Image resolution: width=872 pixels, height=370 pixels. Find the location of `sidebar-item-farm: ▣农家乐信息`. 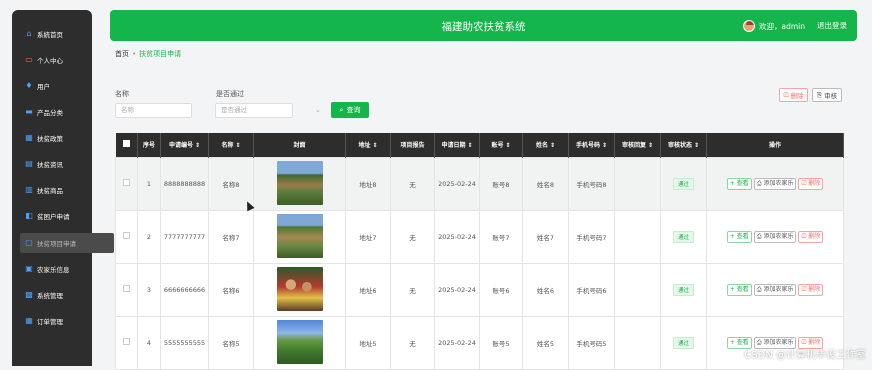

sidebar-item-farm: ▣农家乐信息 is located at coordinates (52, 269).